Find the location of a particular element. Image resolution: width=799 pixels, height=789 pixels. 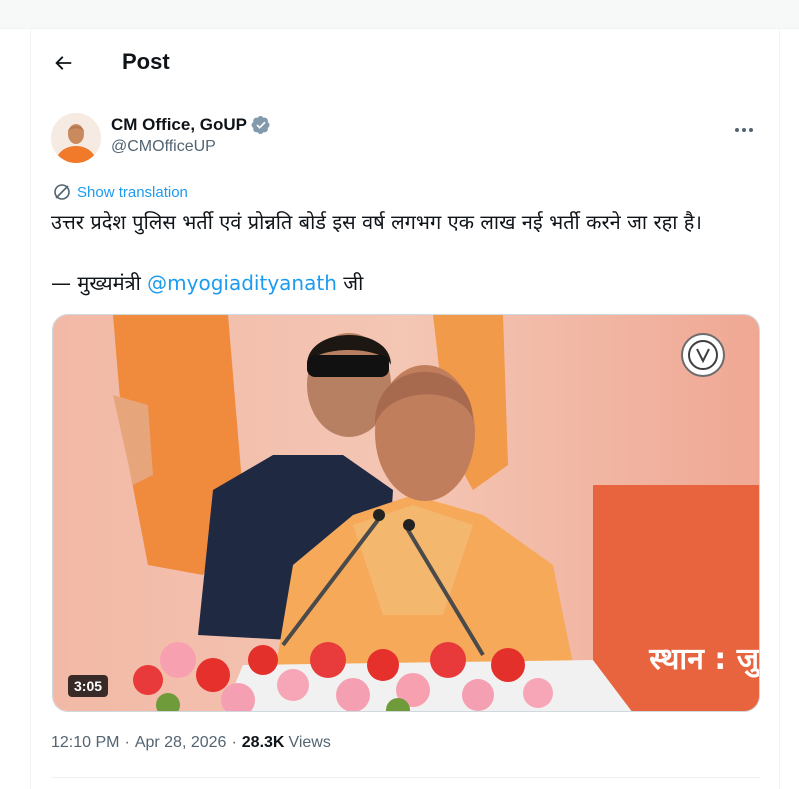

translate-icon is located at coordinates (62, 192).